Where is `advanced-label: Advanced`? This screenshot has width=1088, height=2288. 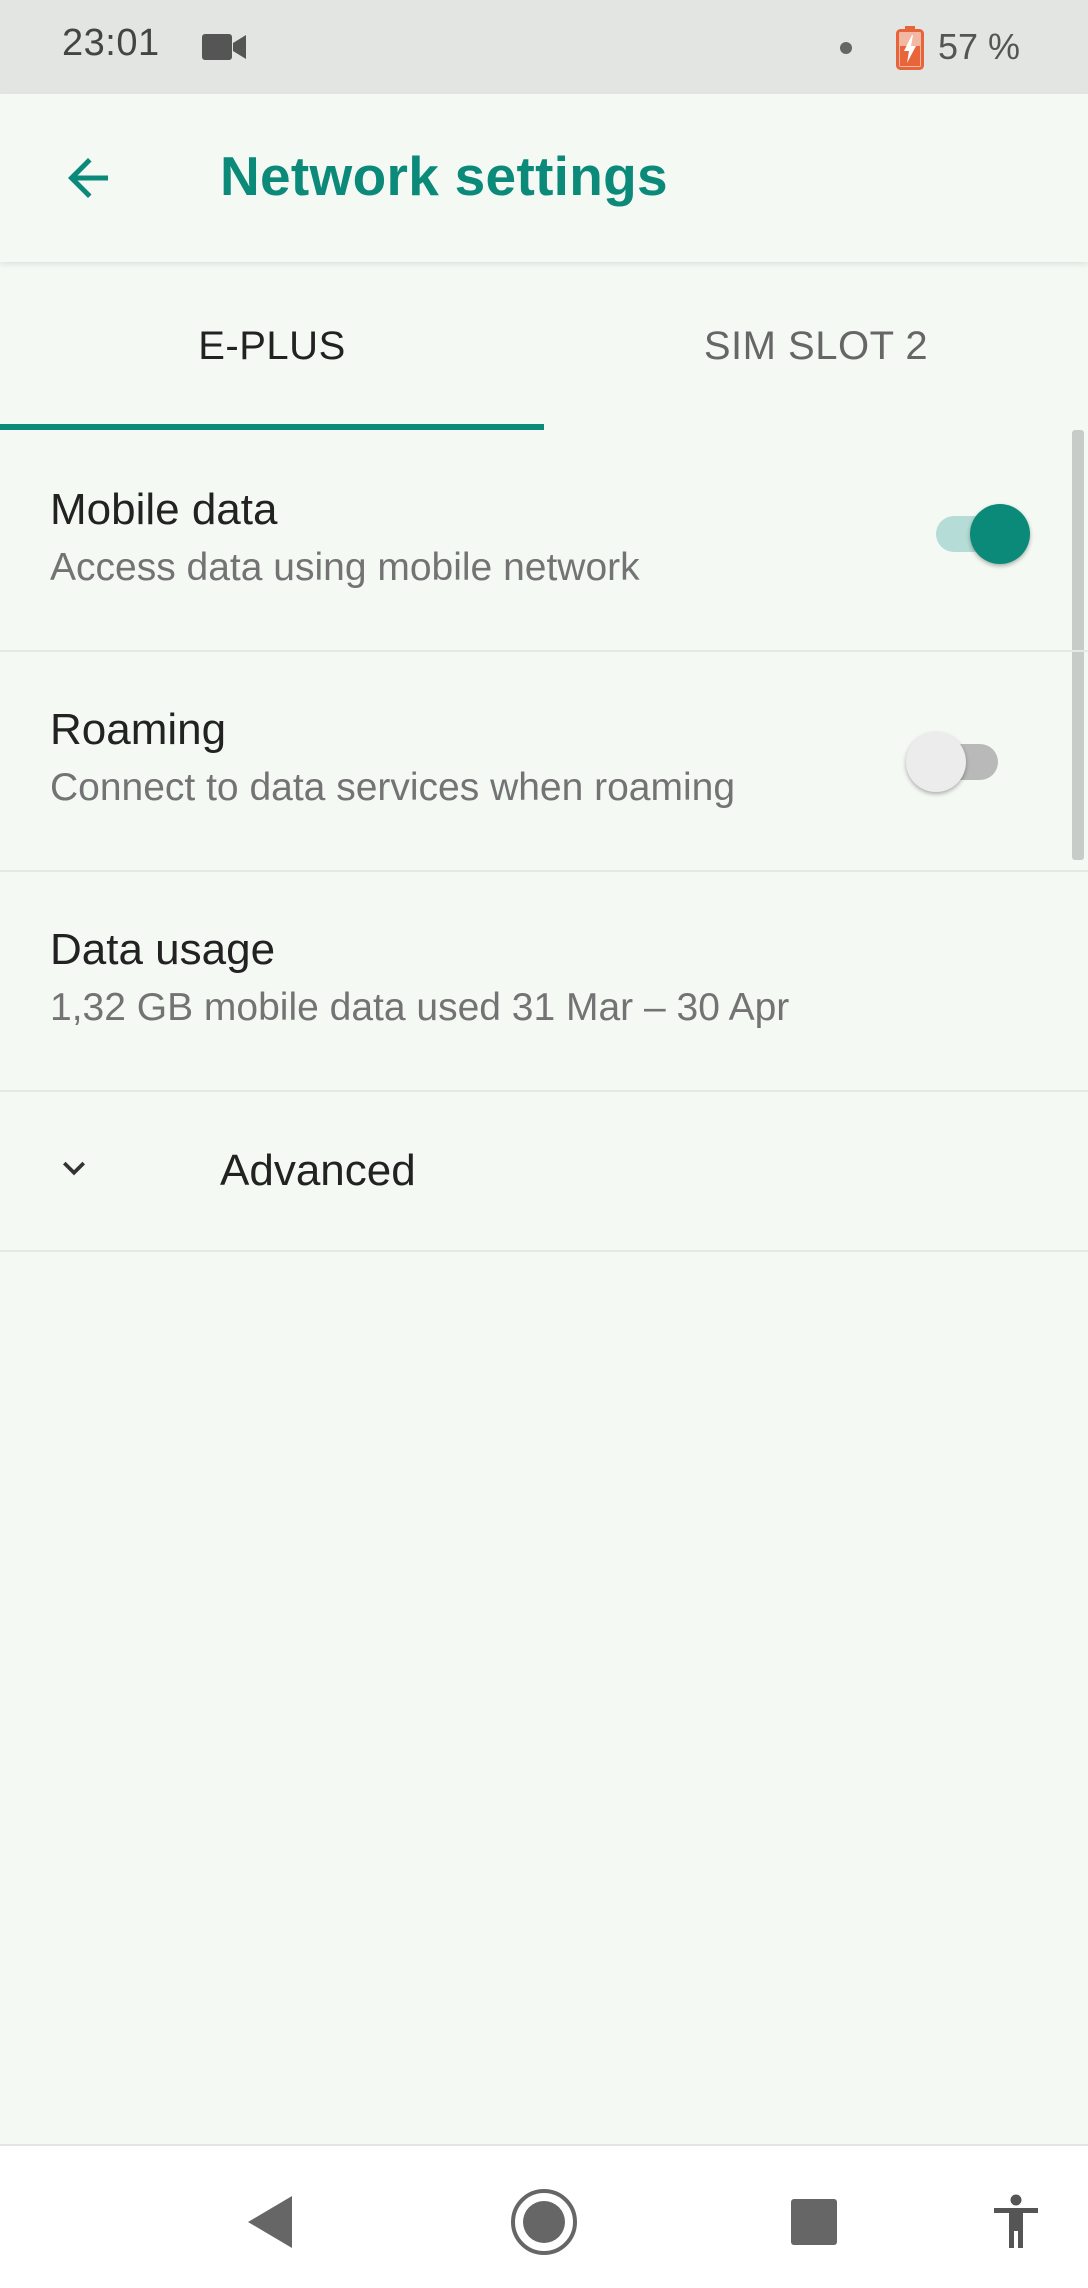
advanced-label: Advanced is located at coordinates (318, 1170).